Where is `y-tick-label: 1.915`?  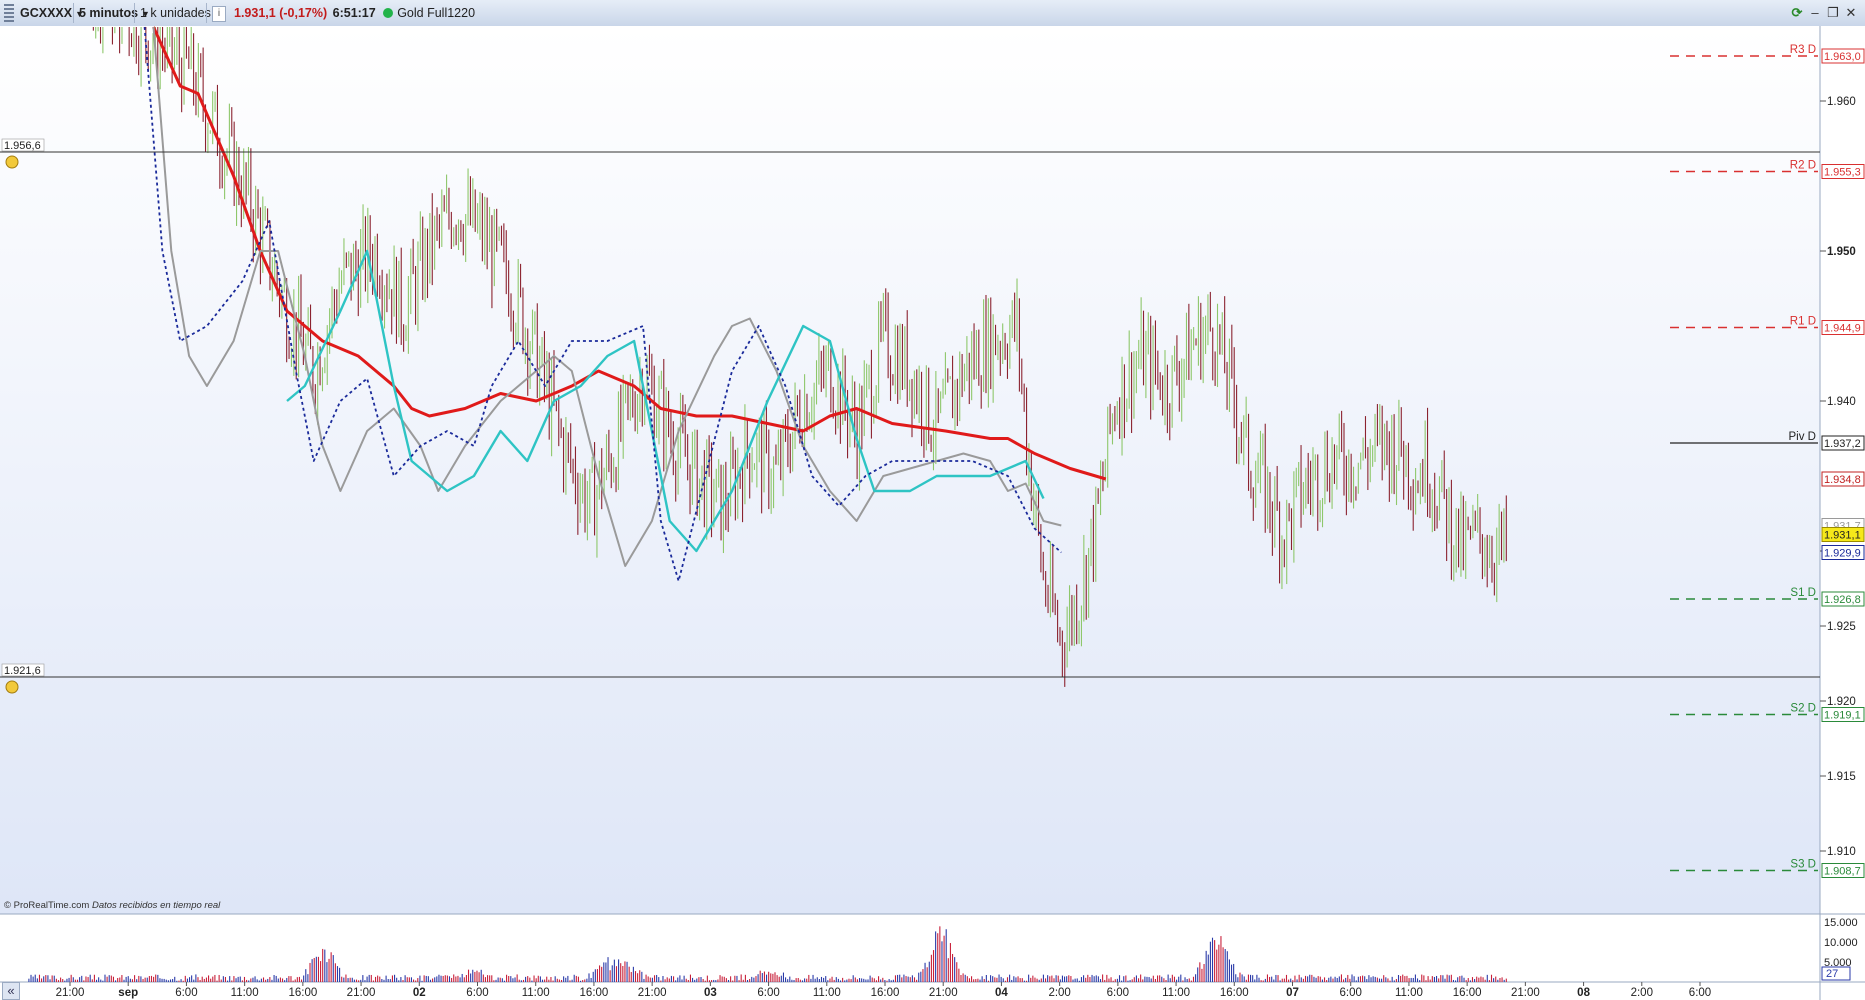
y-tick-label: 1.915 is located at coordinates (1841, 777).